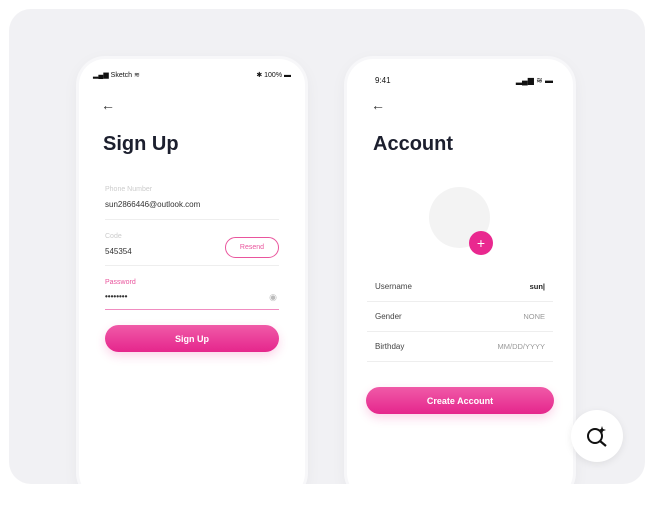 Image resolution: width=656 pixels, height=507 pixels. Describe the element at coordinates (537, 286) in the screenshot. I see `username-input: sun|` at that location.